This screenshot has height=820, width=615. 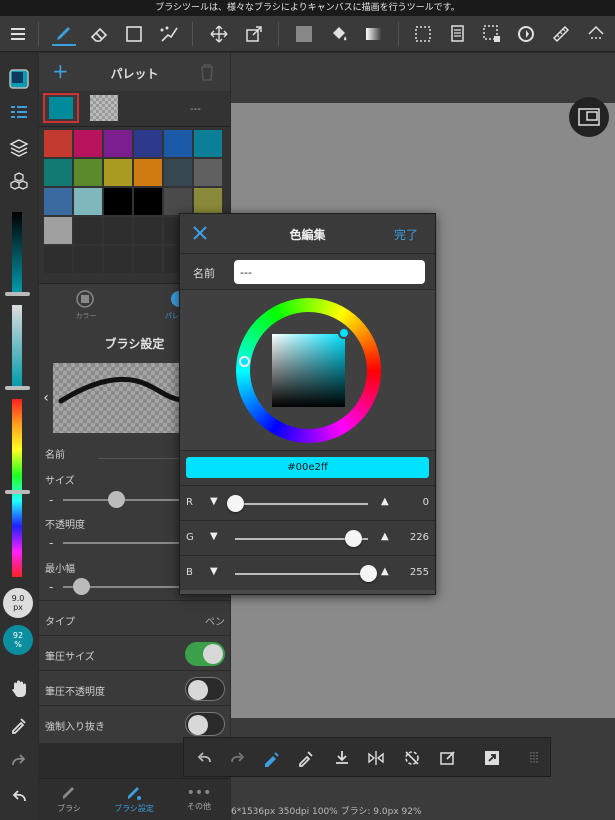 I want to click on red-increment-button: ▲, so click(x=385, y=501).